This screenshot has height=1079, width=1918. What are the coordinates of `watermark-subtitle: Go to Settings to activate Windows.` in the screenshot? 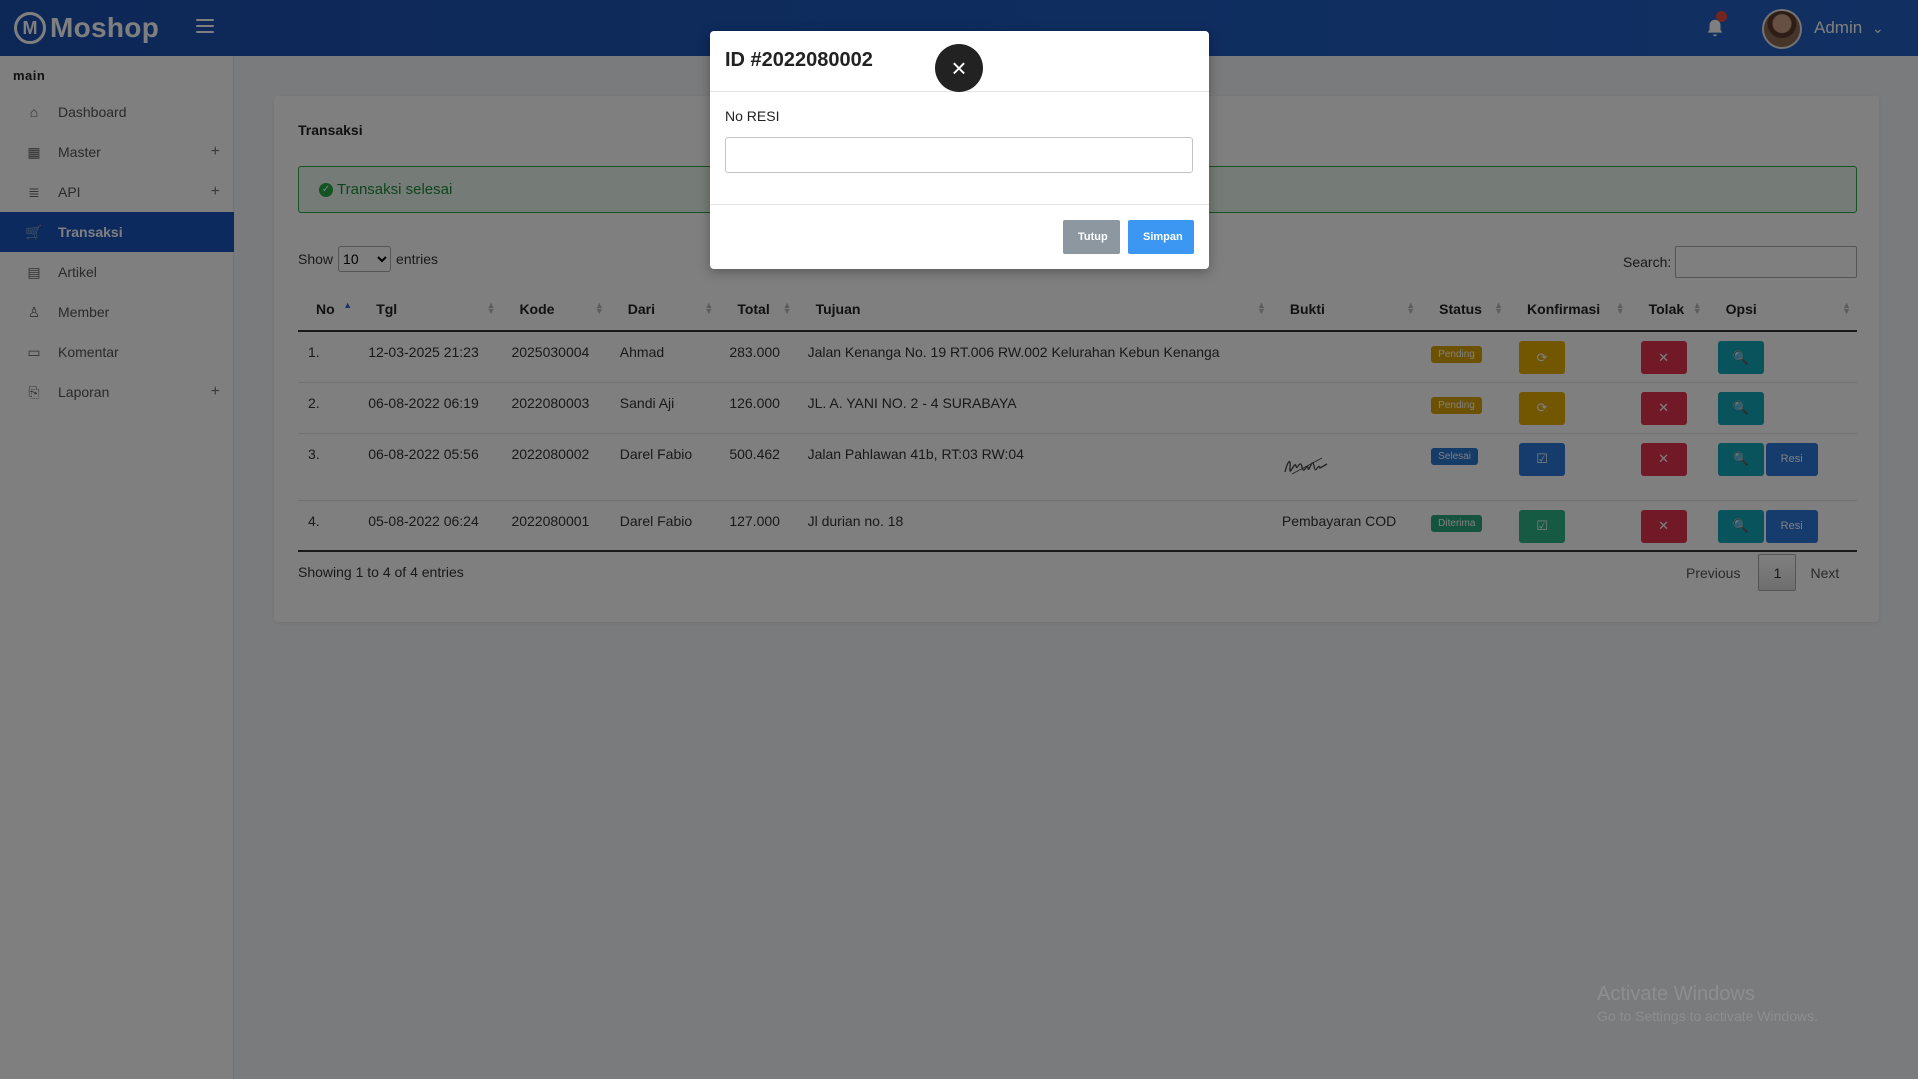 It's located at (1707, 1016).